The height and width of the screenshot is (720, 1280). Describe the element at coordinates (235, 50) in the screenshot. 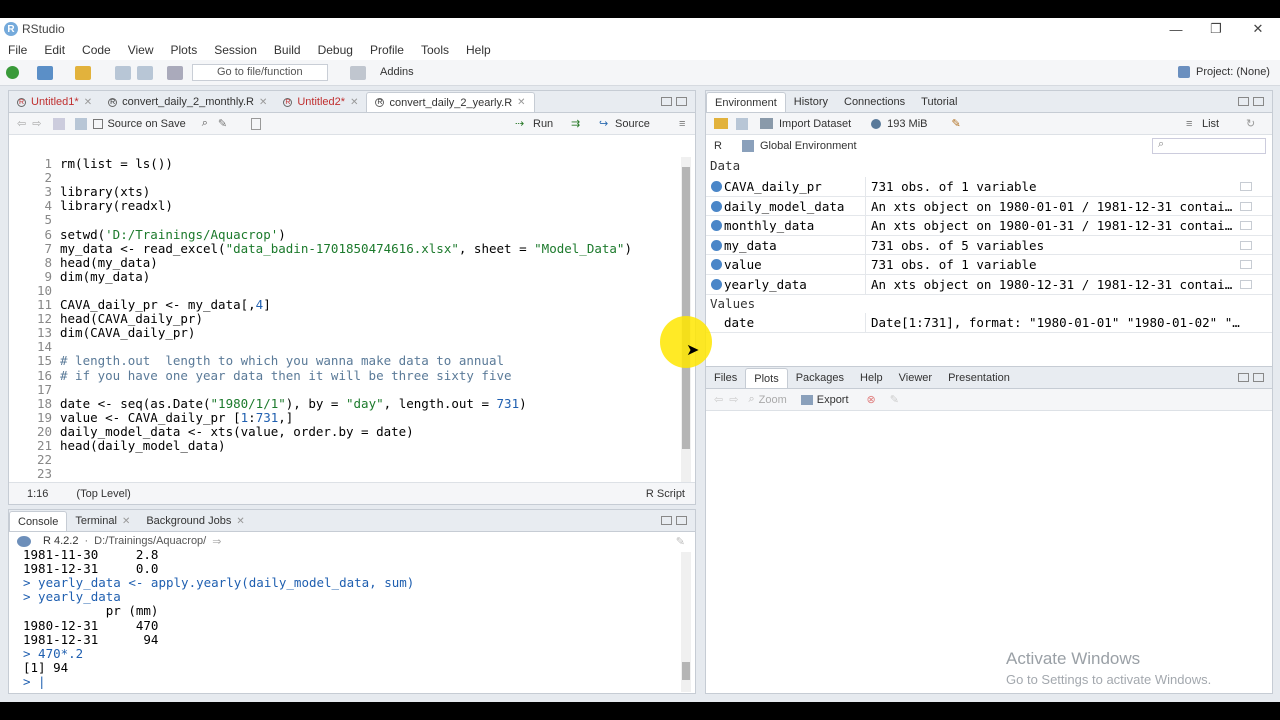

I see `menu-session: Session` at that location.